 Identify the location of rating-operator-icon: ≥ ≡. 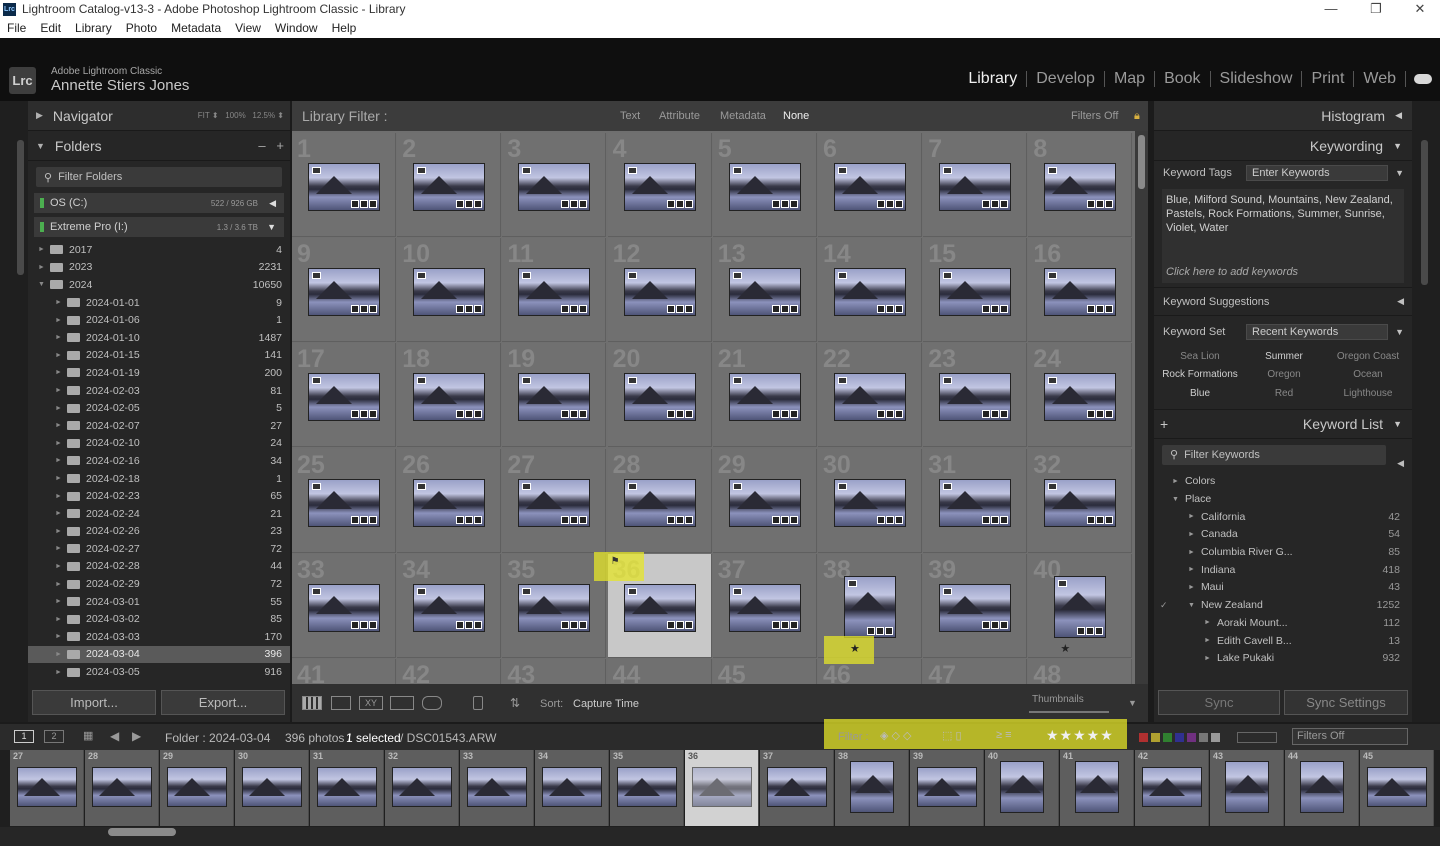
(1004, 735).